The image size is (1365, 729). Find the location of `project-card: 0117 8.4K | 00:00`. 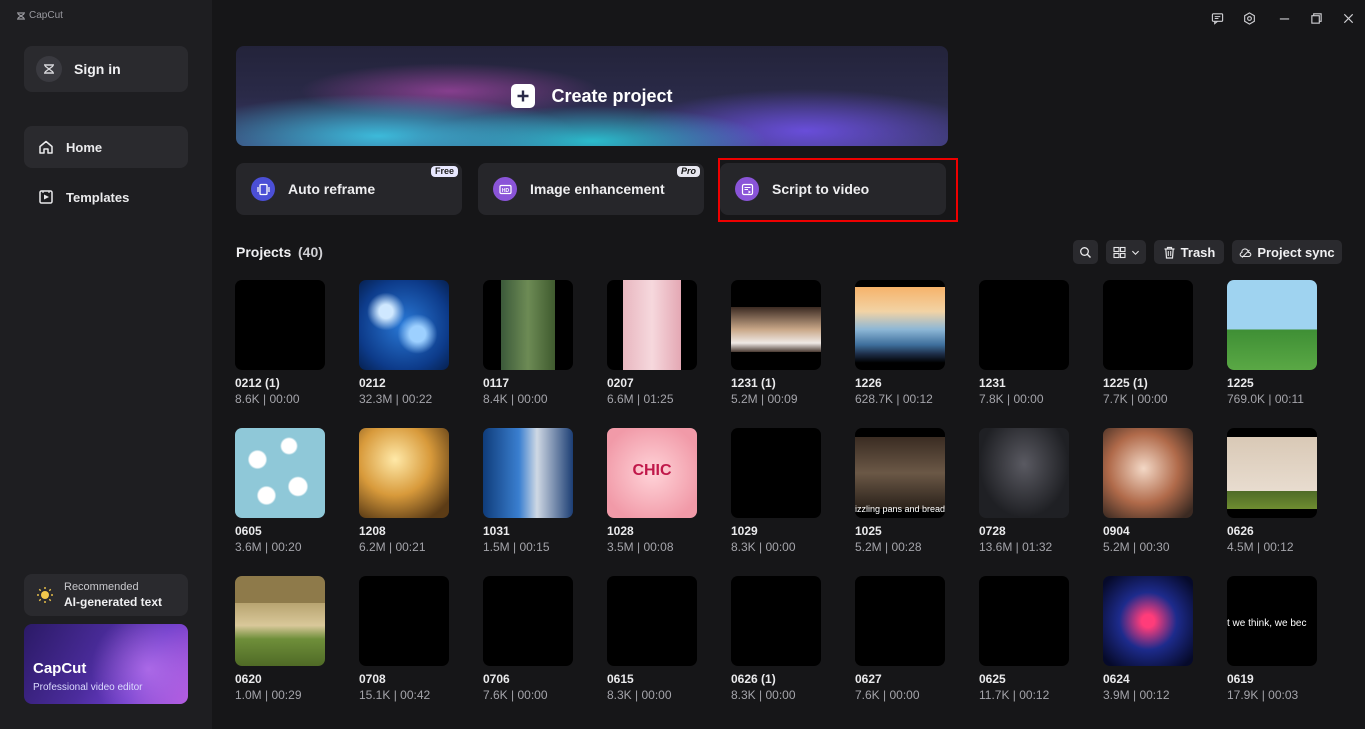

project-card: 0117 8.4K | 00:00 is located at coordinates (528, 343).